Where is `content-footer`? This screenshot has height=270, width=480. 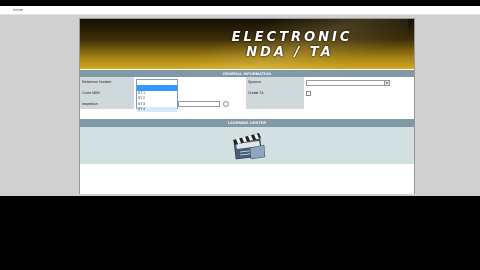 content-footer is located at coordinates (247, 179).